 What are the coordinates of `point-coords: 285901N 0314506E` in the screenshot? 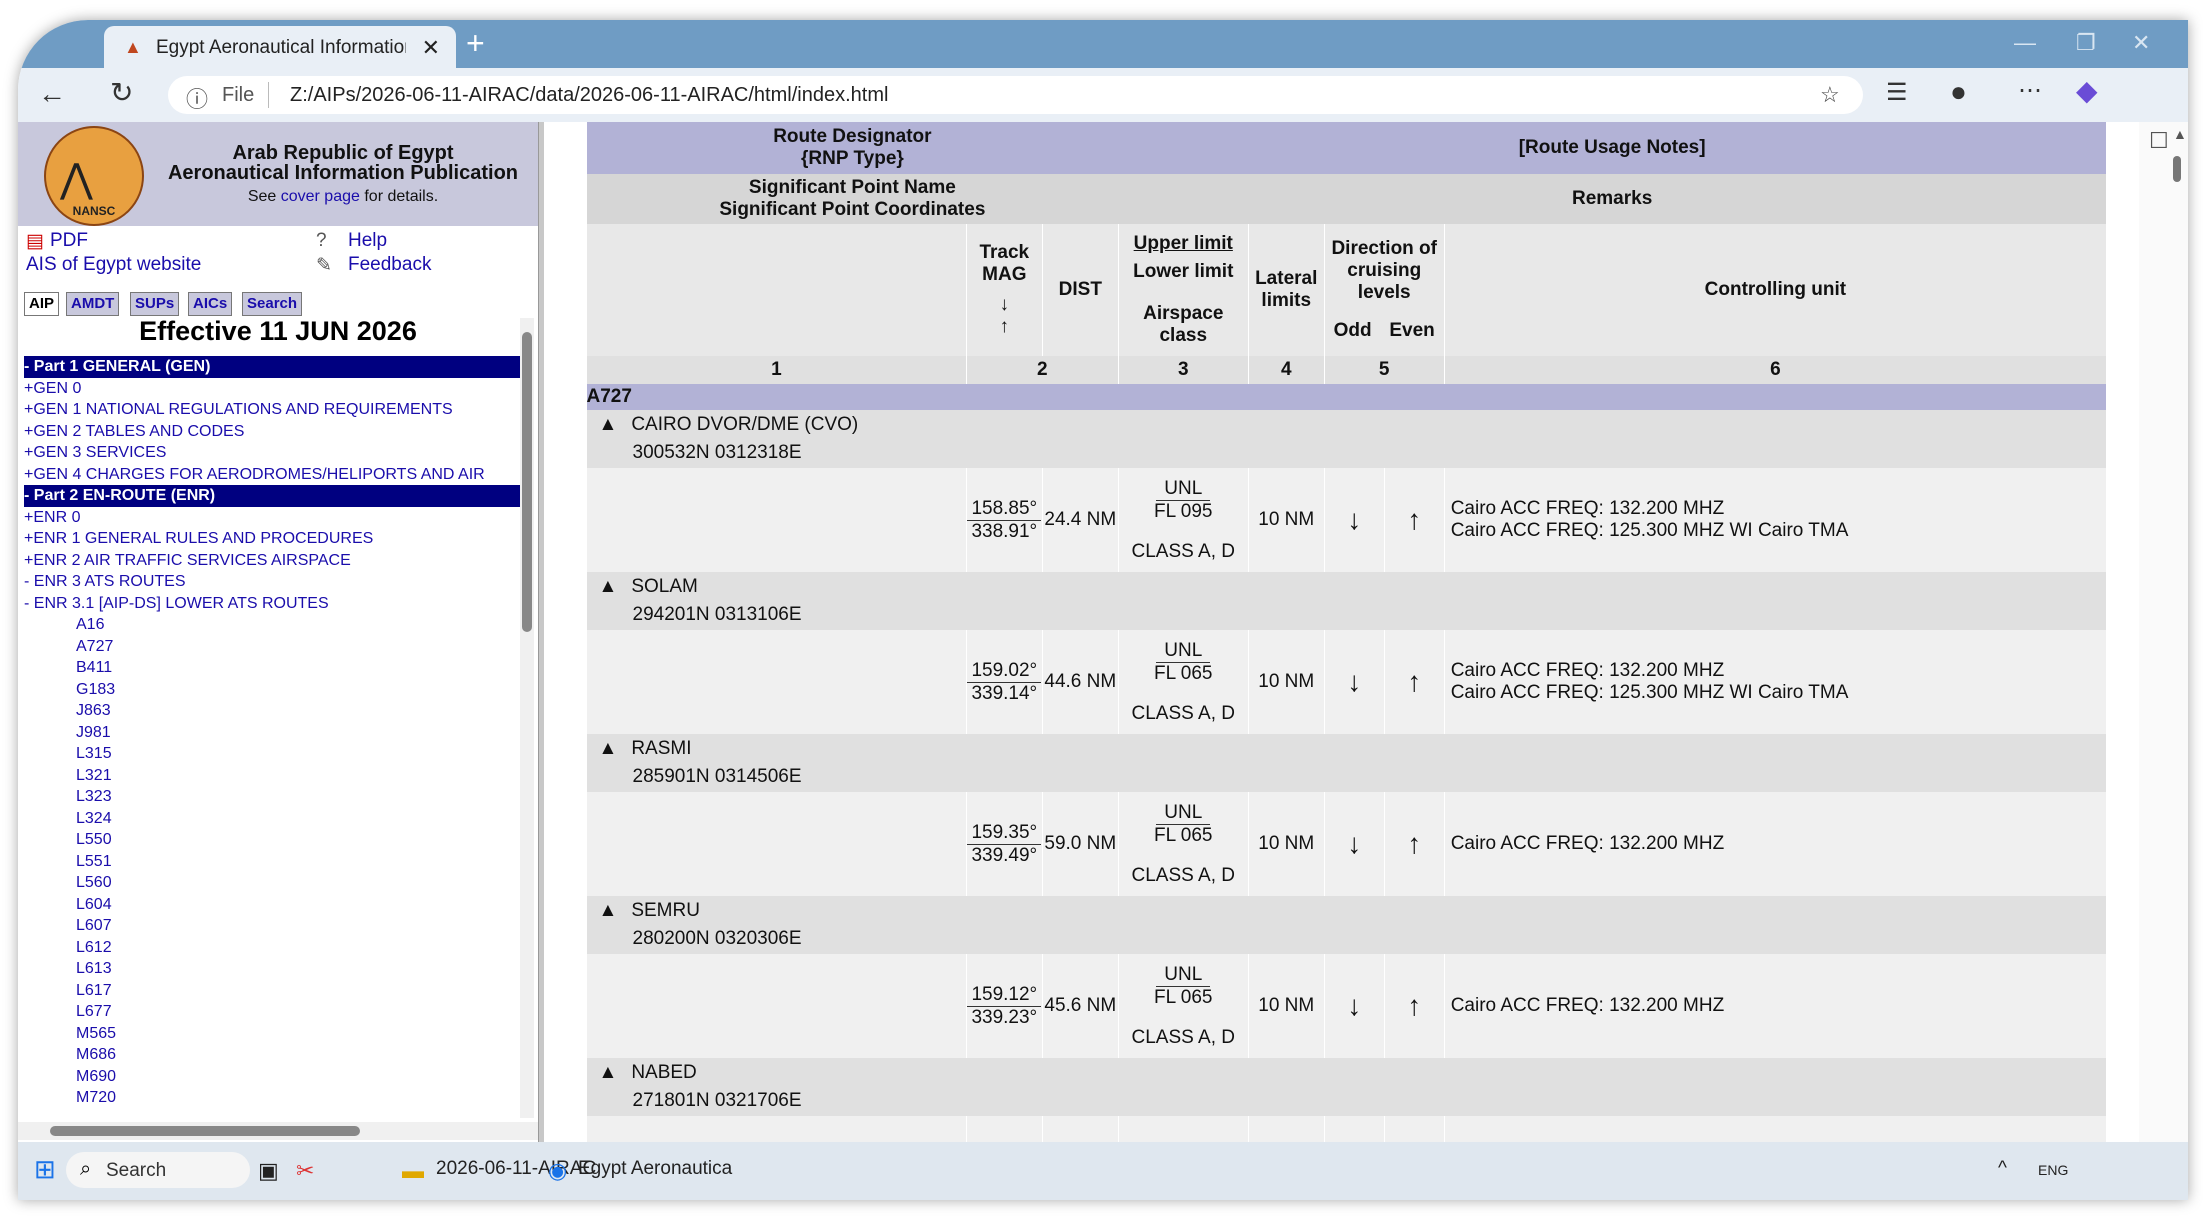 It's located at (717, 776).